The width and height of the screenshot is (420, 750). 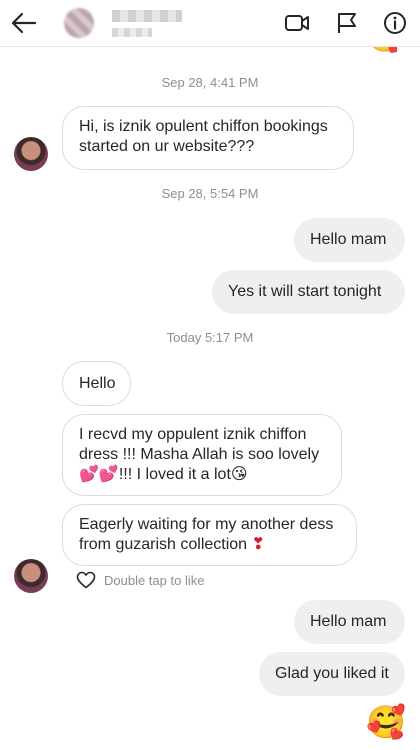 I want to click on message-line: 💕💕!!! I loved it a lot😘, so click(x=202, y=475).